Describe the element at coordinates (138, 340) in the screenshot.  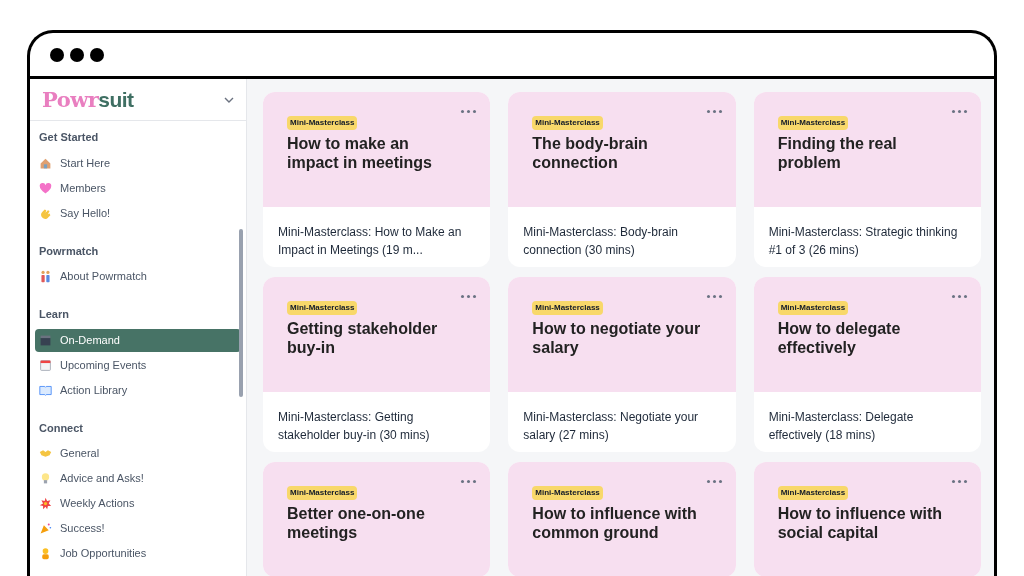
I see `sidebar-item: On-Demand` at that location.